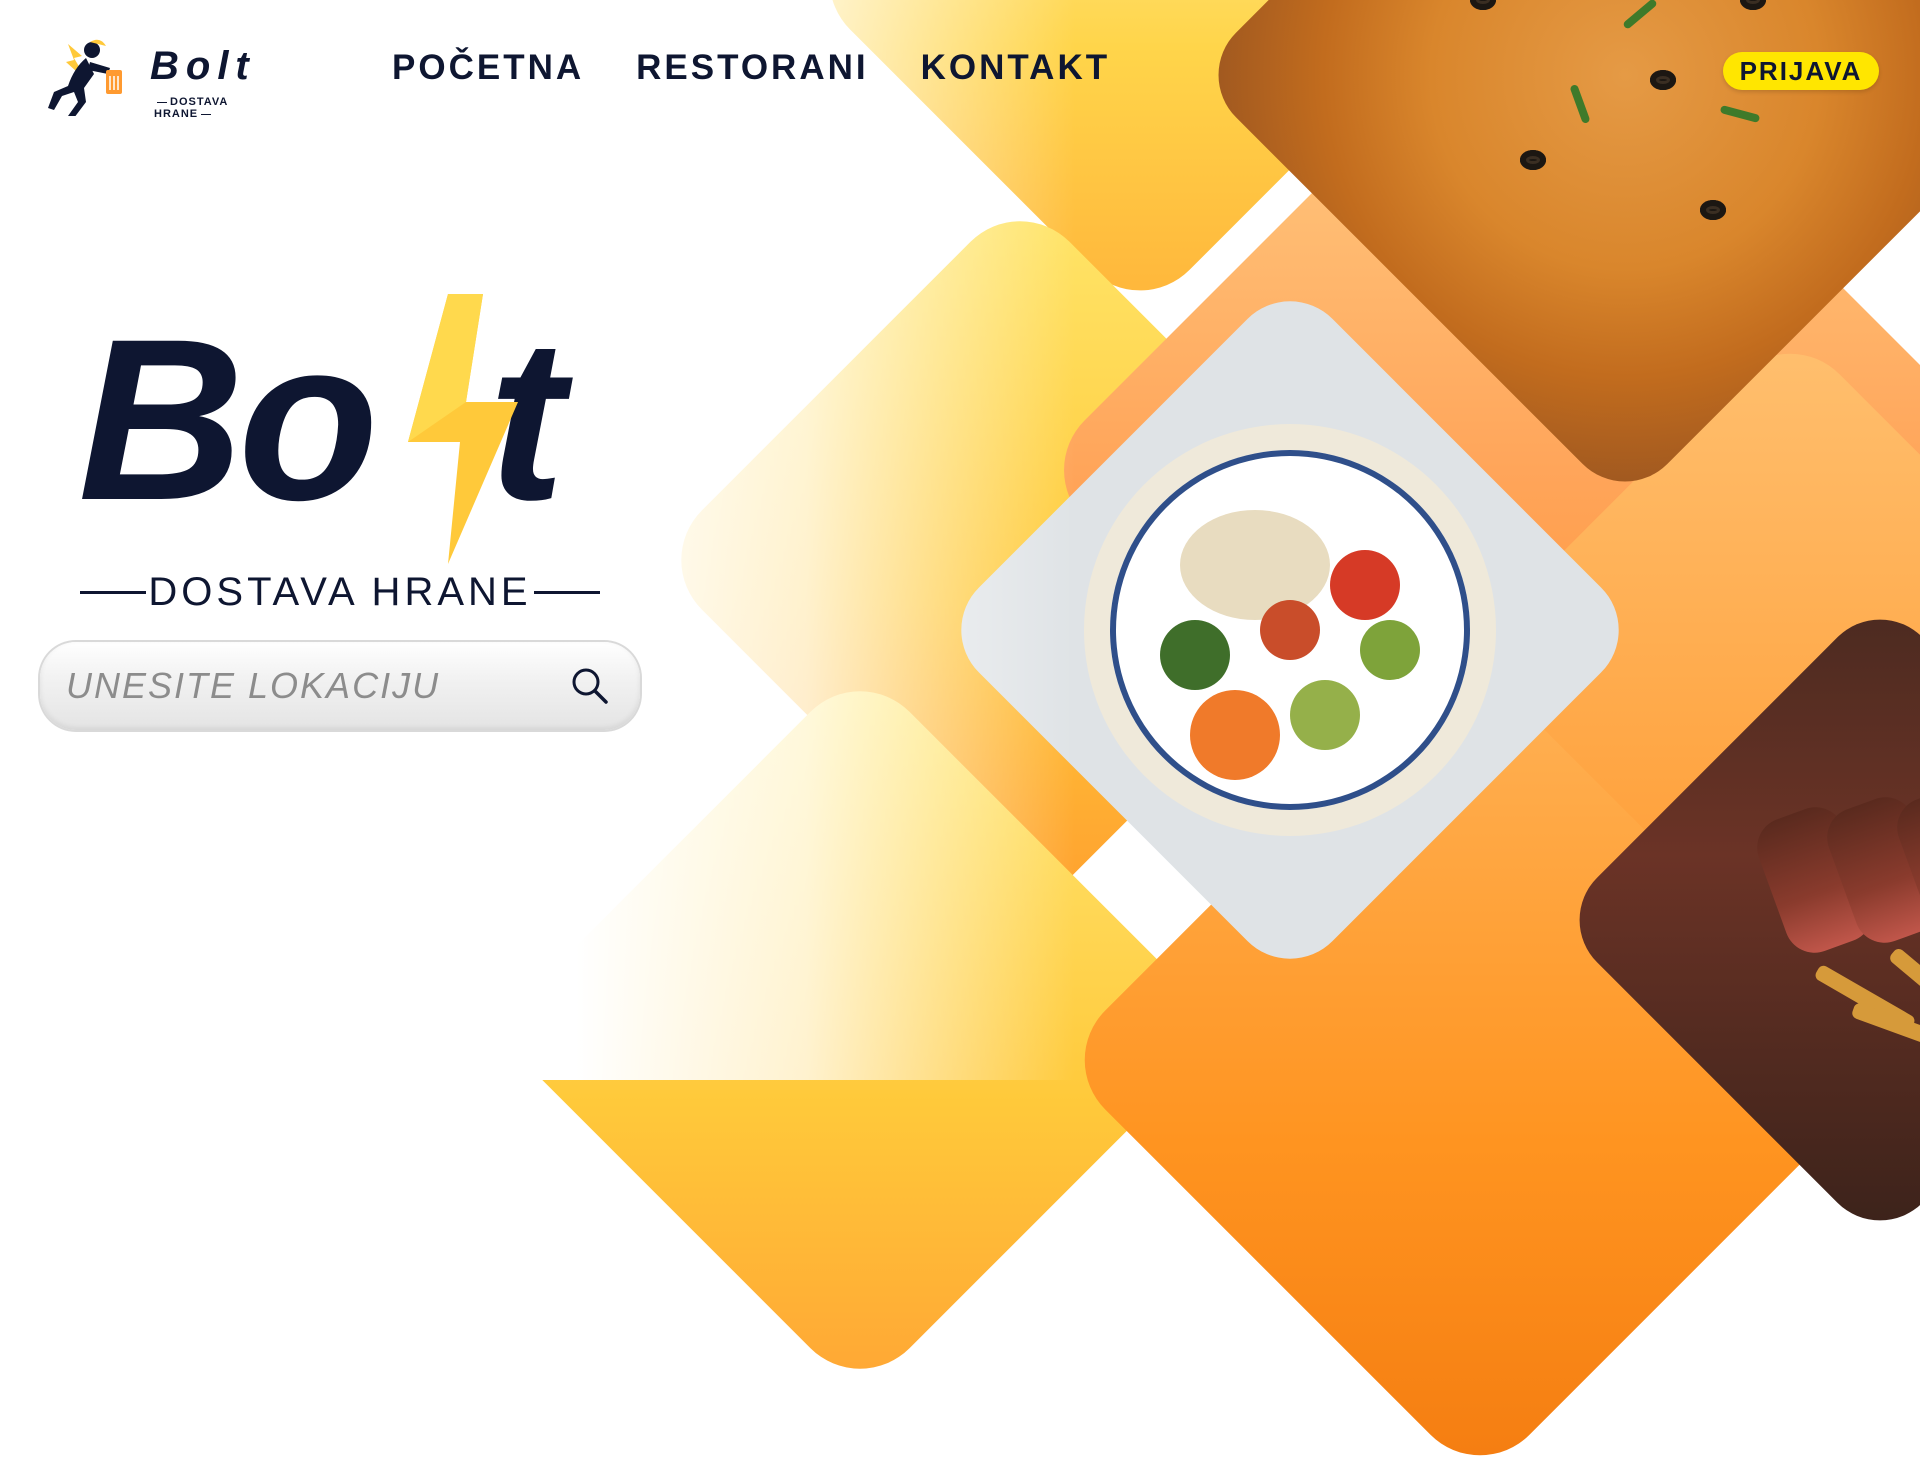  I want to click on main-nav: POČETNA RESTORANI KONTAKT, so click(751, 68).